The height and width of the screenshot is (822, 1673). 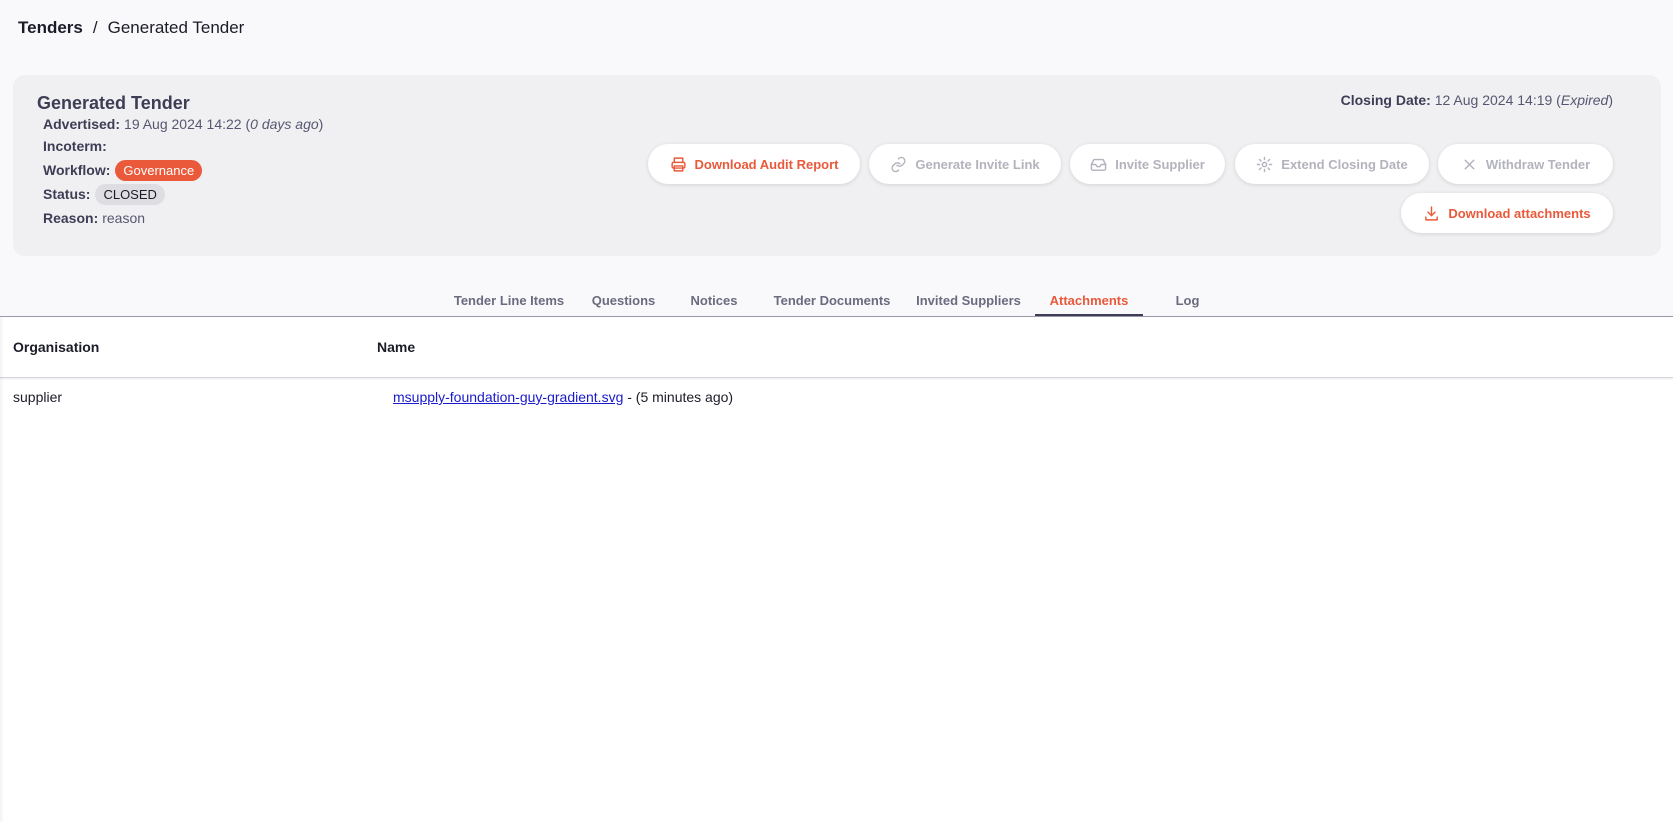 I want to click on advertised-date: 19 Aug 2024 14:22, so click(x=183, y=124).